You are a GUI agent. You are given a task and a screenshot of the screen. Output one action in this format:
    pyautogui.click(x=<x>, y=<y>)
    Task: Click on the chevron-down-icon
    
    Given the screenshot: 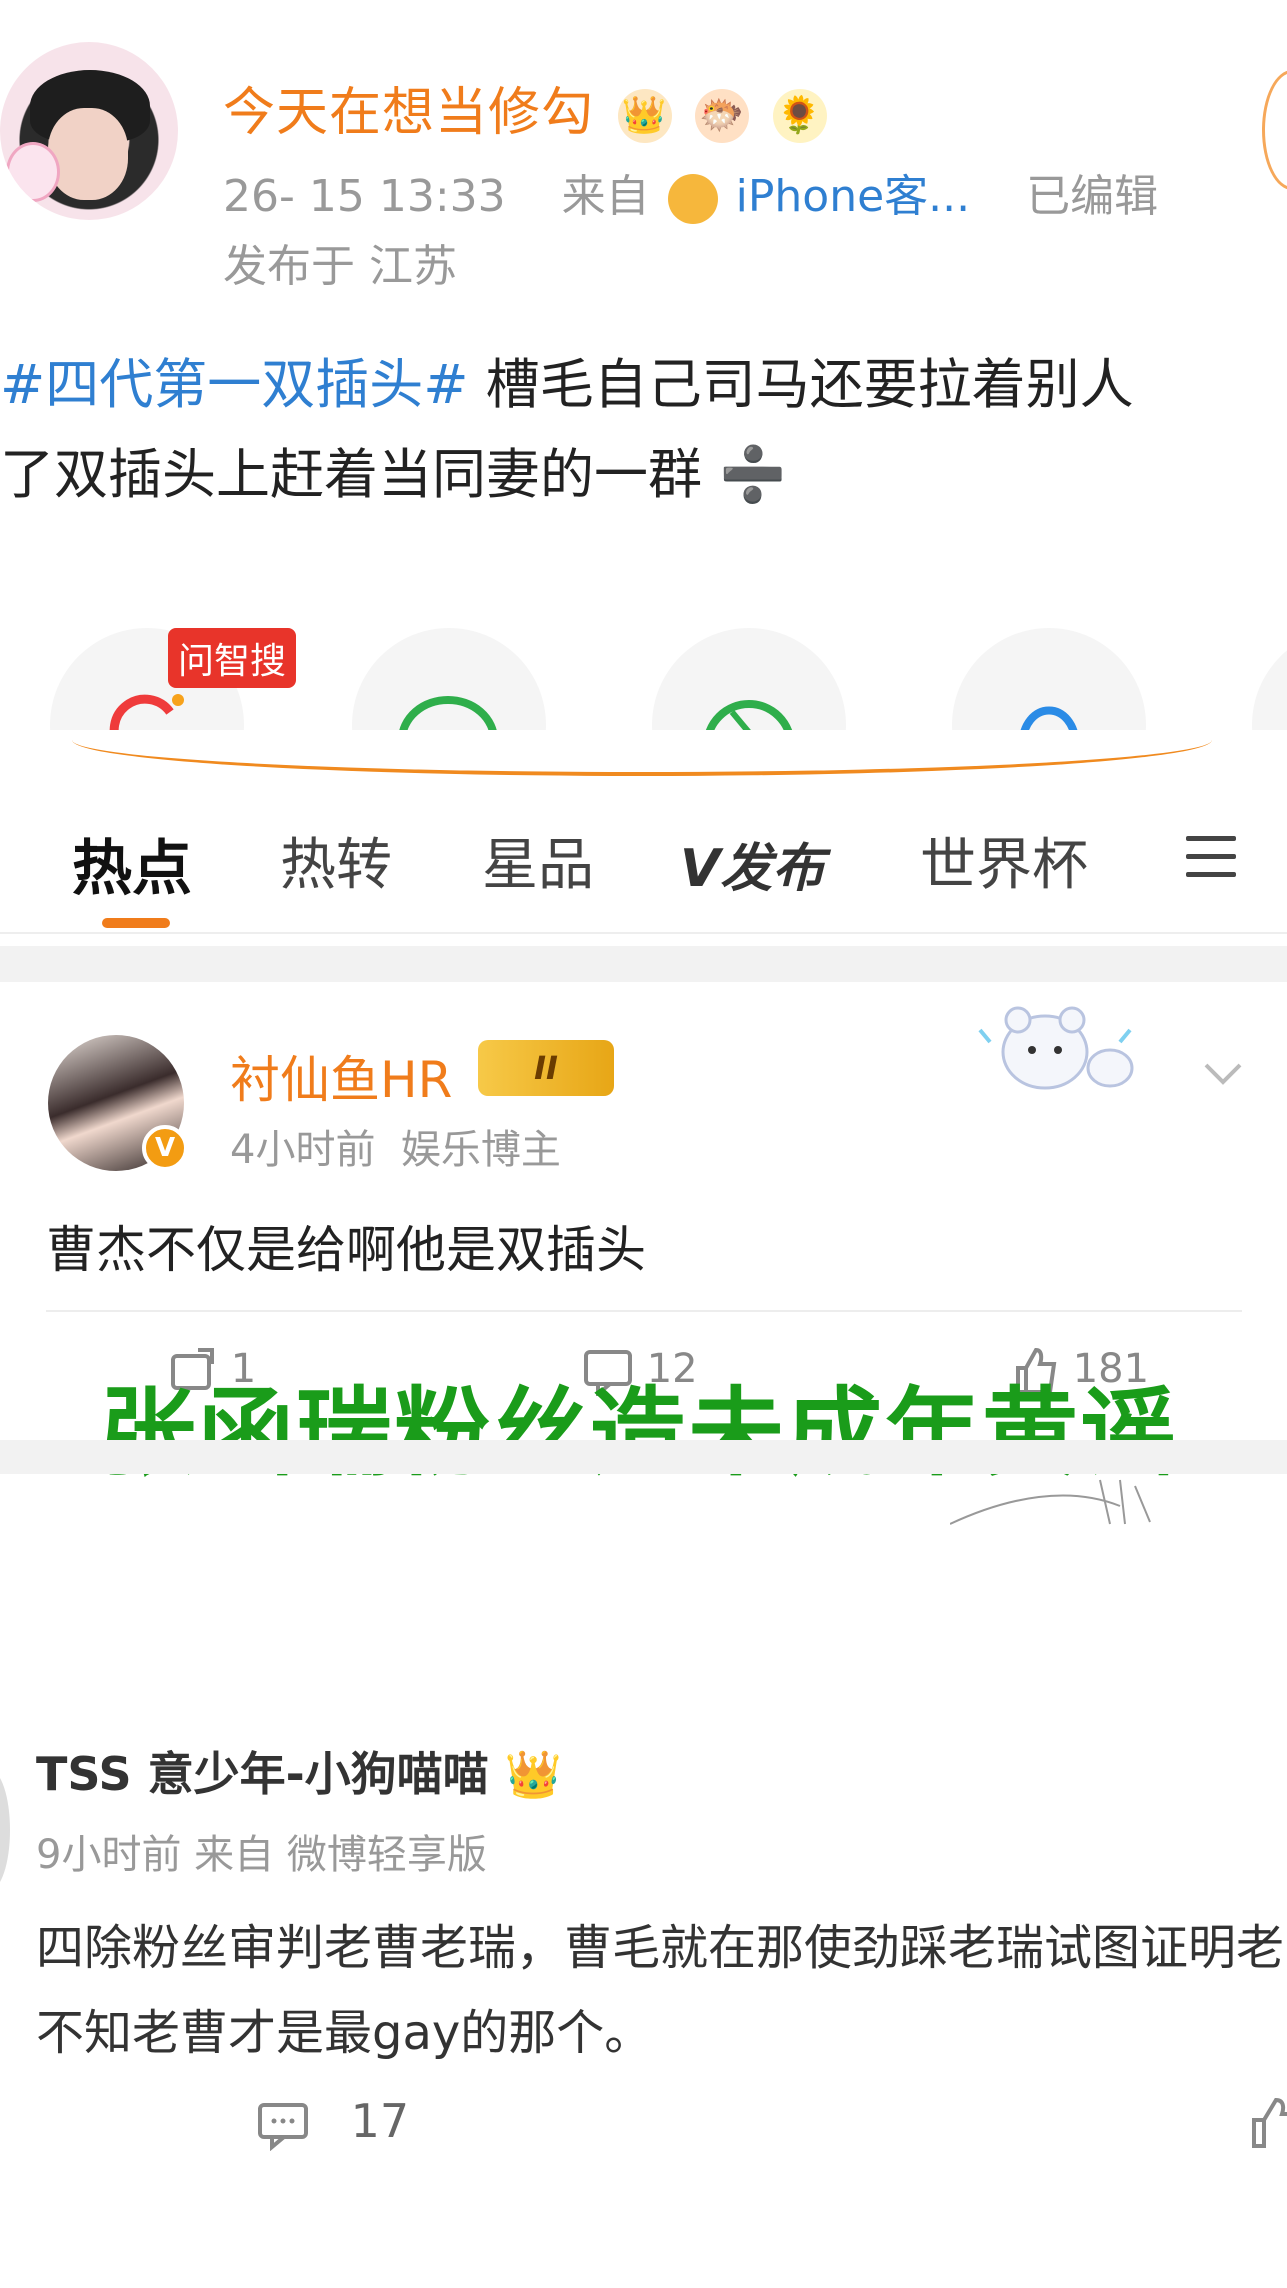 What is the action you would take?
    pyautogui.click(x=1223, y=1073)
    